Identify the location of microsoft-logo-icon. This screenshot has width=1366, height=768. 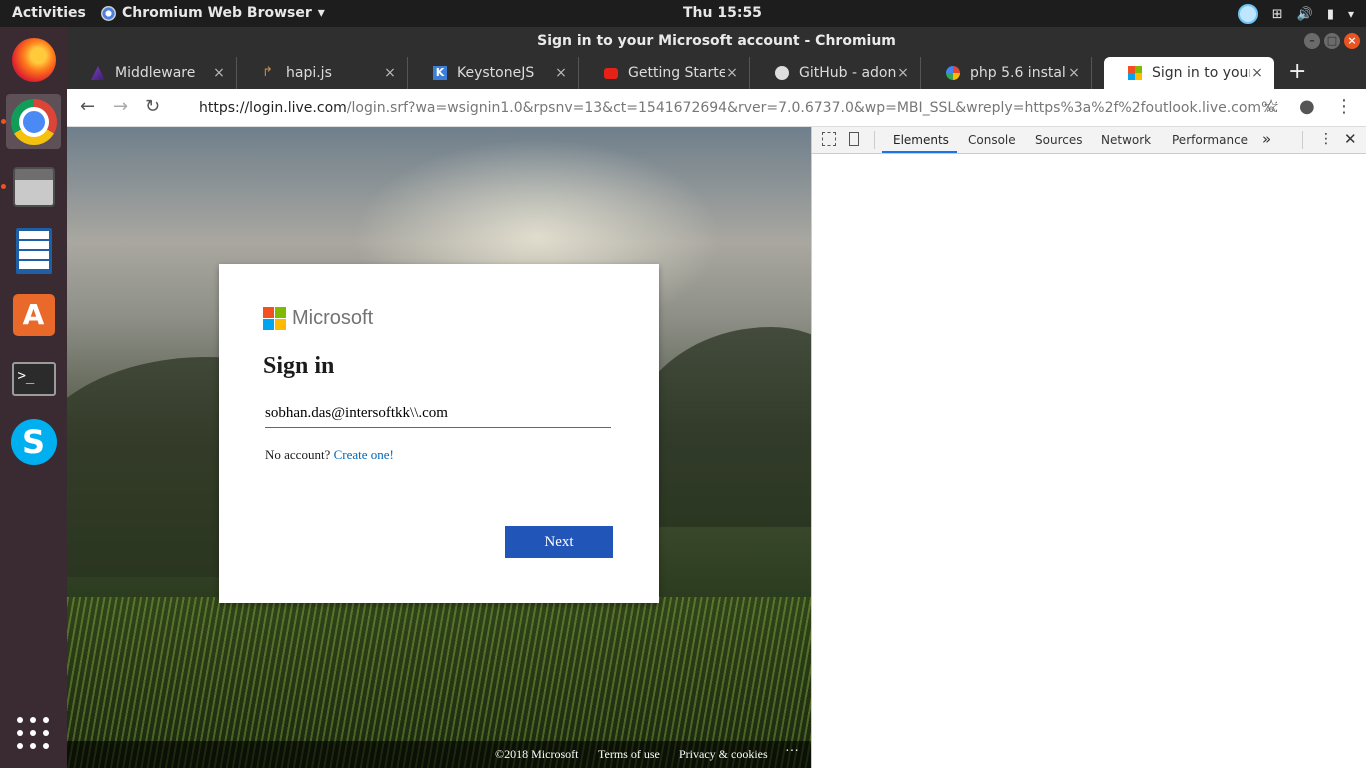
(274, 318).